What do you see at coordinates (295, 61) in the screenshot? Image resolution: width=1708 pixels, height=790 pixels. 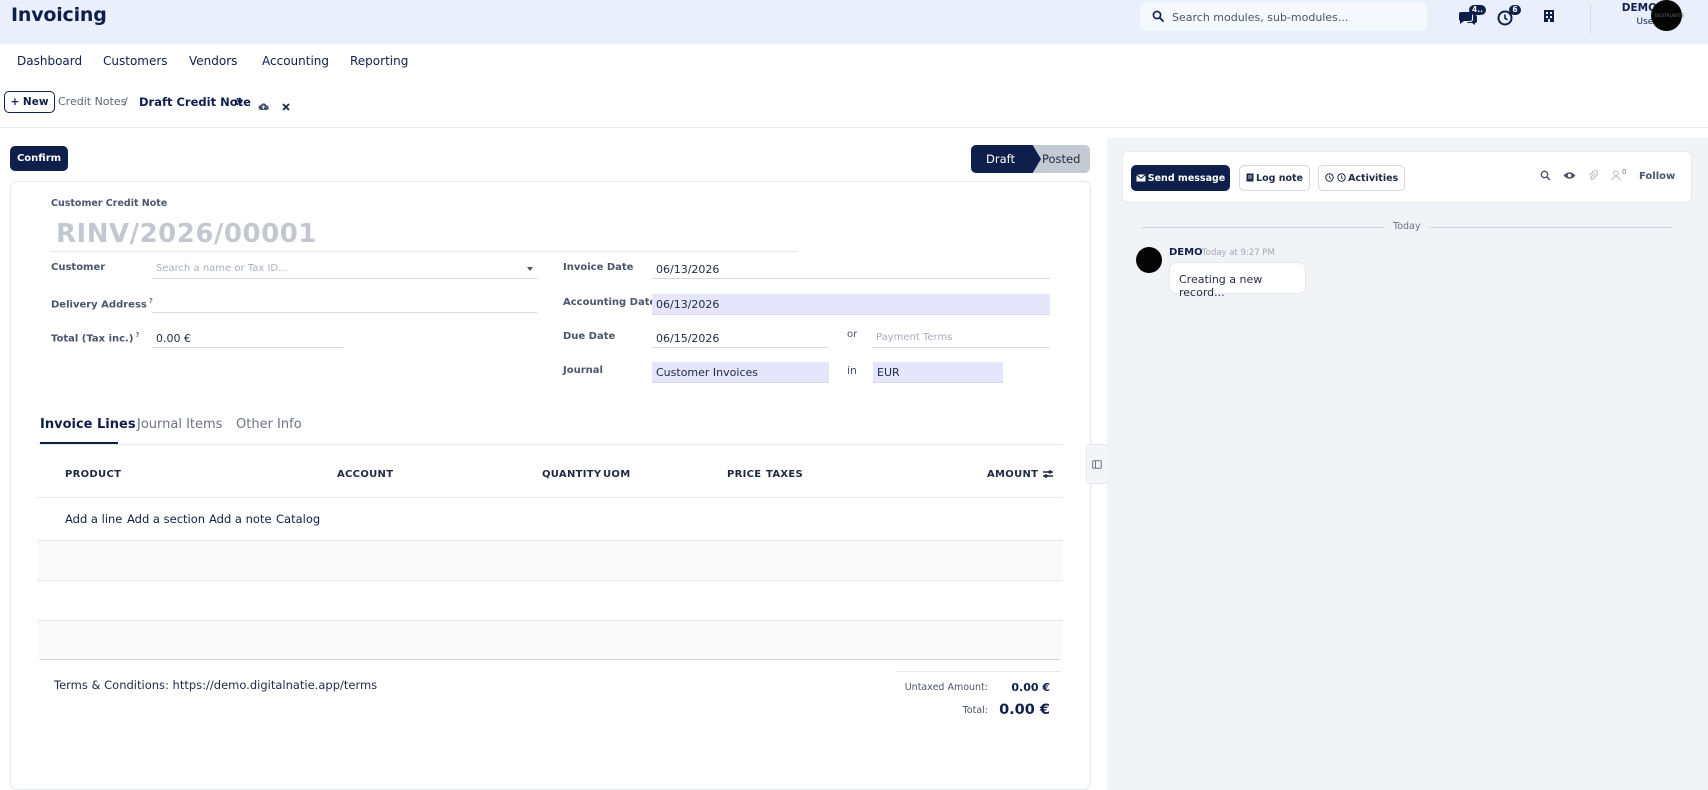 I see `menu-accounting: Accounting` at bounding box center [295, 61].